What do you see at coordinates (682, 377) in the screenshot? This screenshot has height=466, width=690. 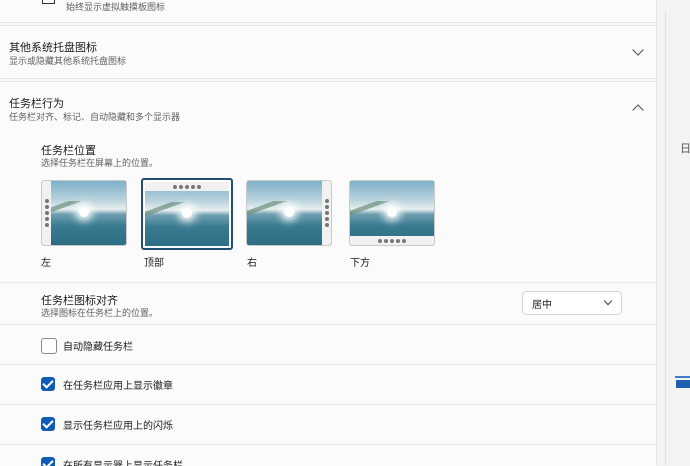 I see `background-accent-line` at bounding box center [682, 377].